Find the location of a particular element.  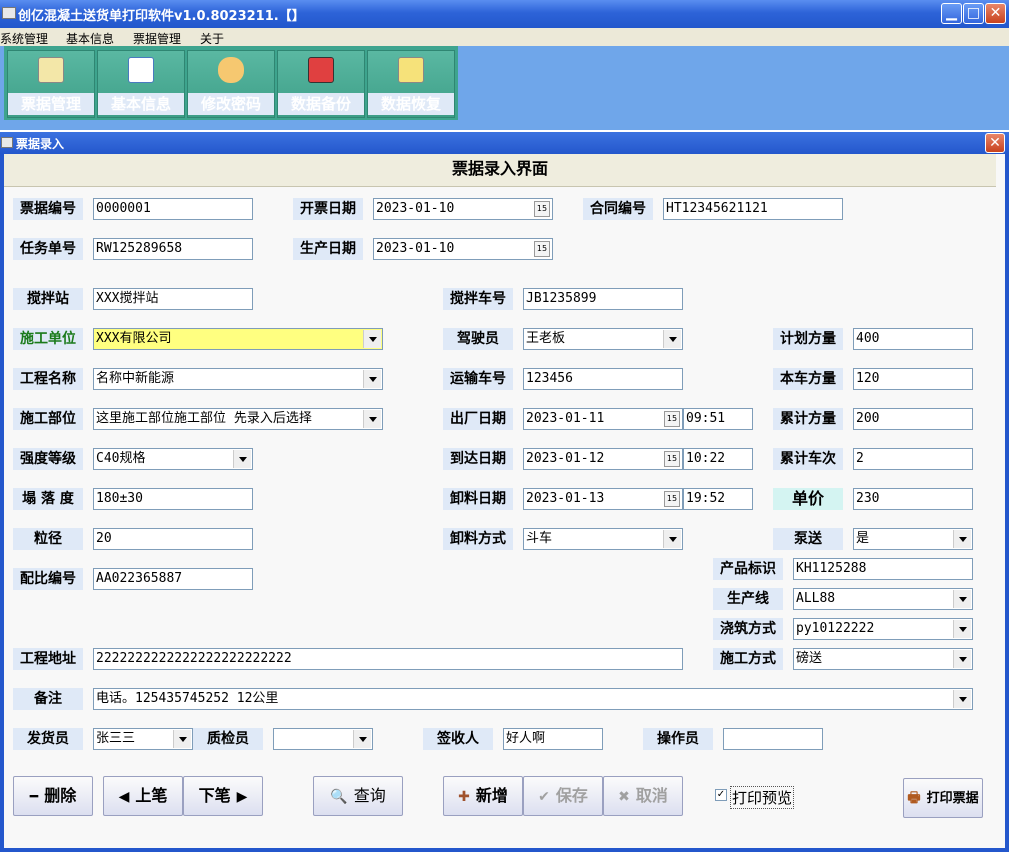

label-project: 工程名称 is located at coordinates (48, 379).